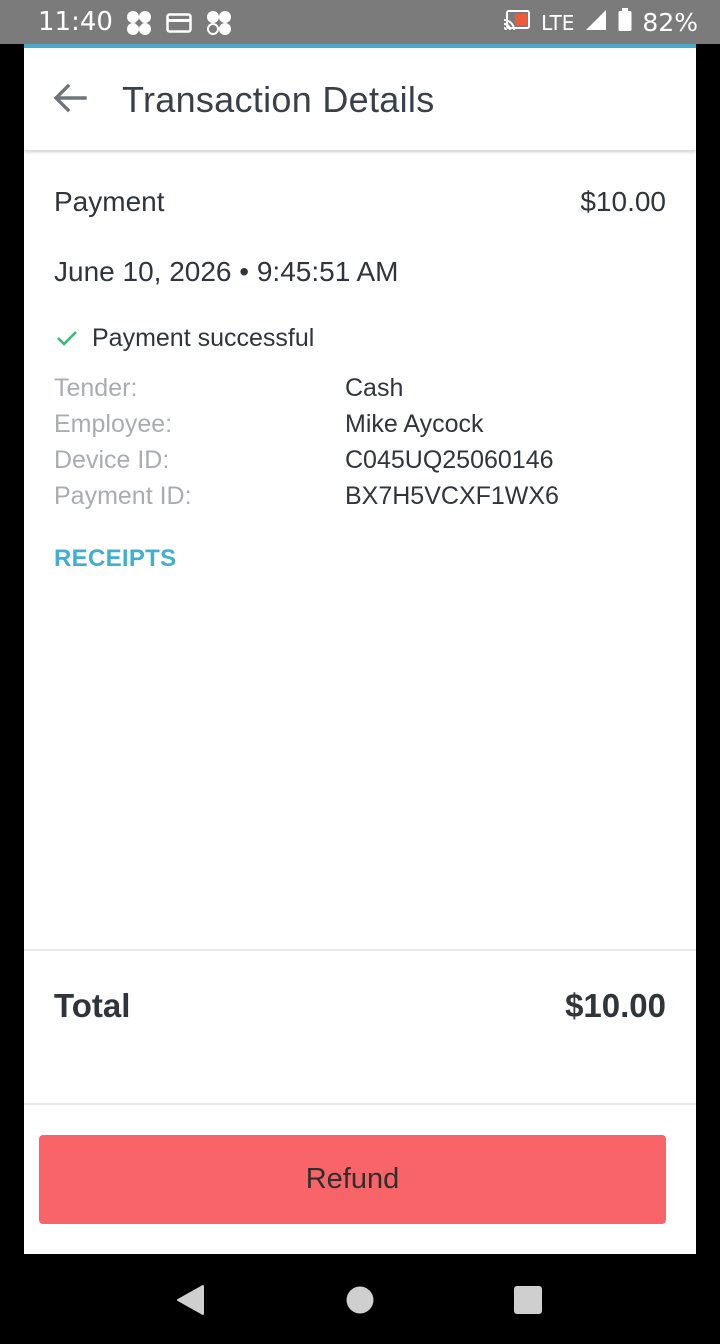  I want to click on top-app-bar: Transaction Details, so click(360, 99).